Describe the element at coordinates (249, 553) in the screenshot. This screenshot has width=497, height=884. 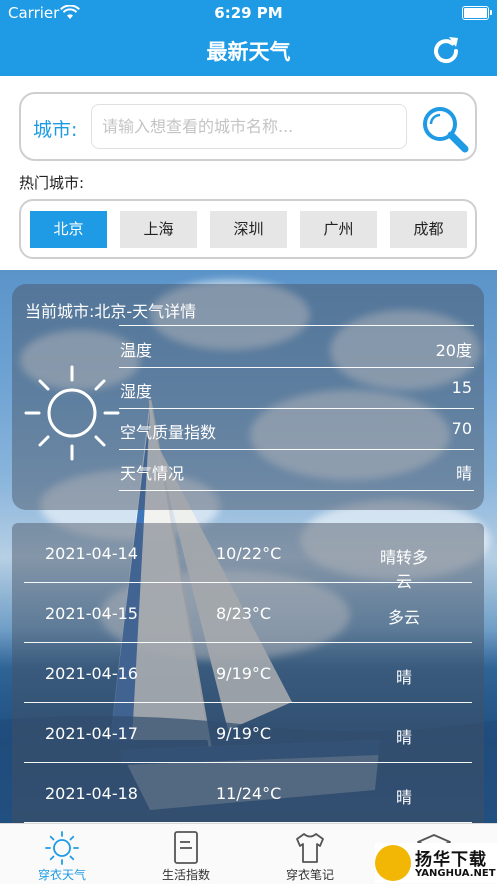
I see `forecast-temp: 10/22°C` at that location.